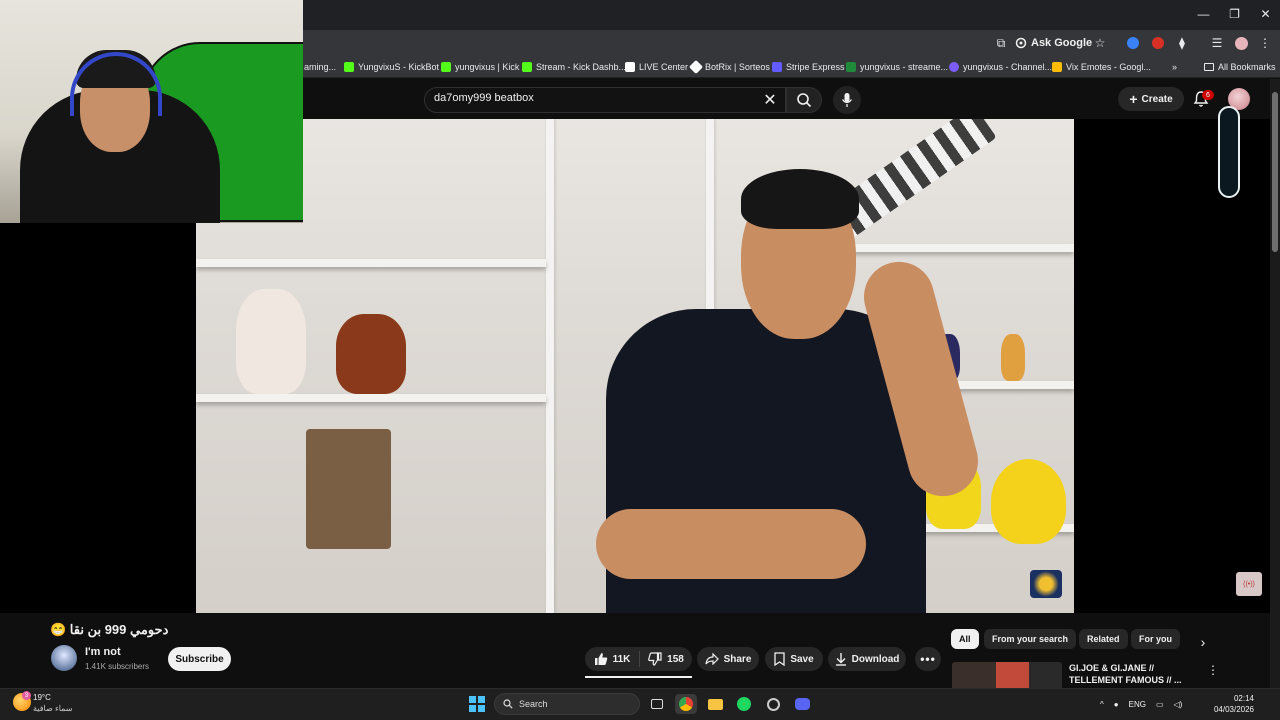 This screenshot has height=720, width=1280. Describe the element at coordinates (1102, 704) in the screenshot. I see `chevron-up-icon: ^` at that location.